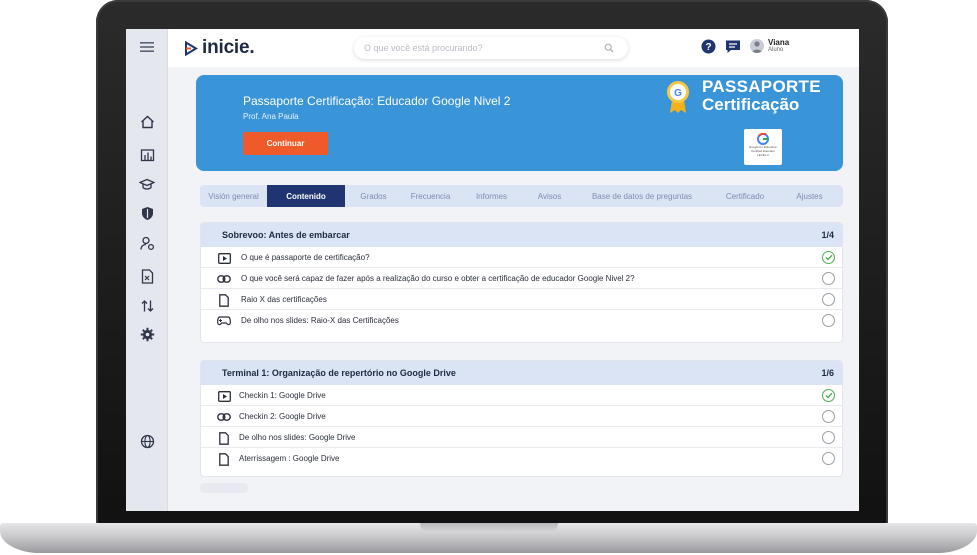  I want to click on continue-button: Continuar, so click(285, 143).